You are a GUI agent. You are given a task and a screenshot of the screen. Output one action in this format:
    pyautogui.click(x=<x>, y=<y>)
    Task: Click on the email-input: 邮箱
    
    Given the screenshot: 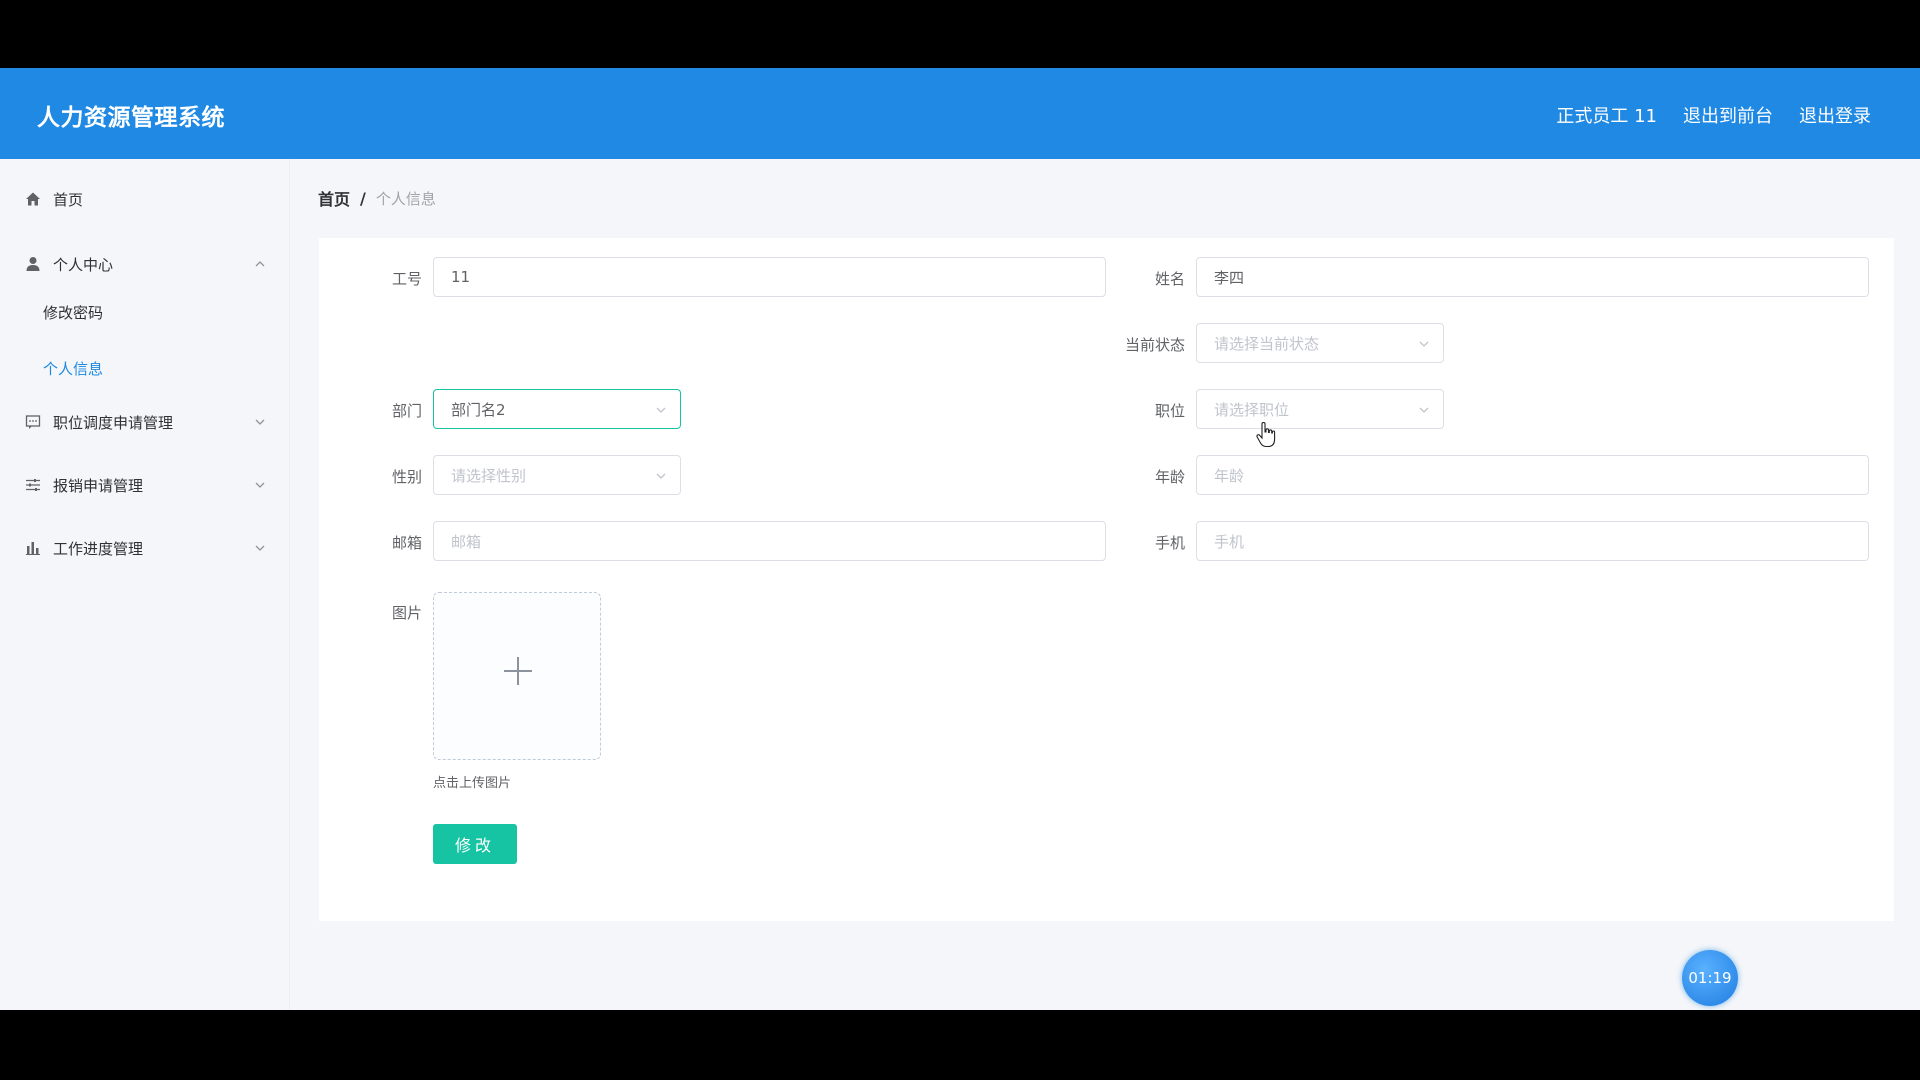 What is the action you would take?
    pyautogui.click(x=769, y=541)
    